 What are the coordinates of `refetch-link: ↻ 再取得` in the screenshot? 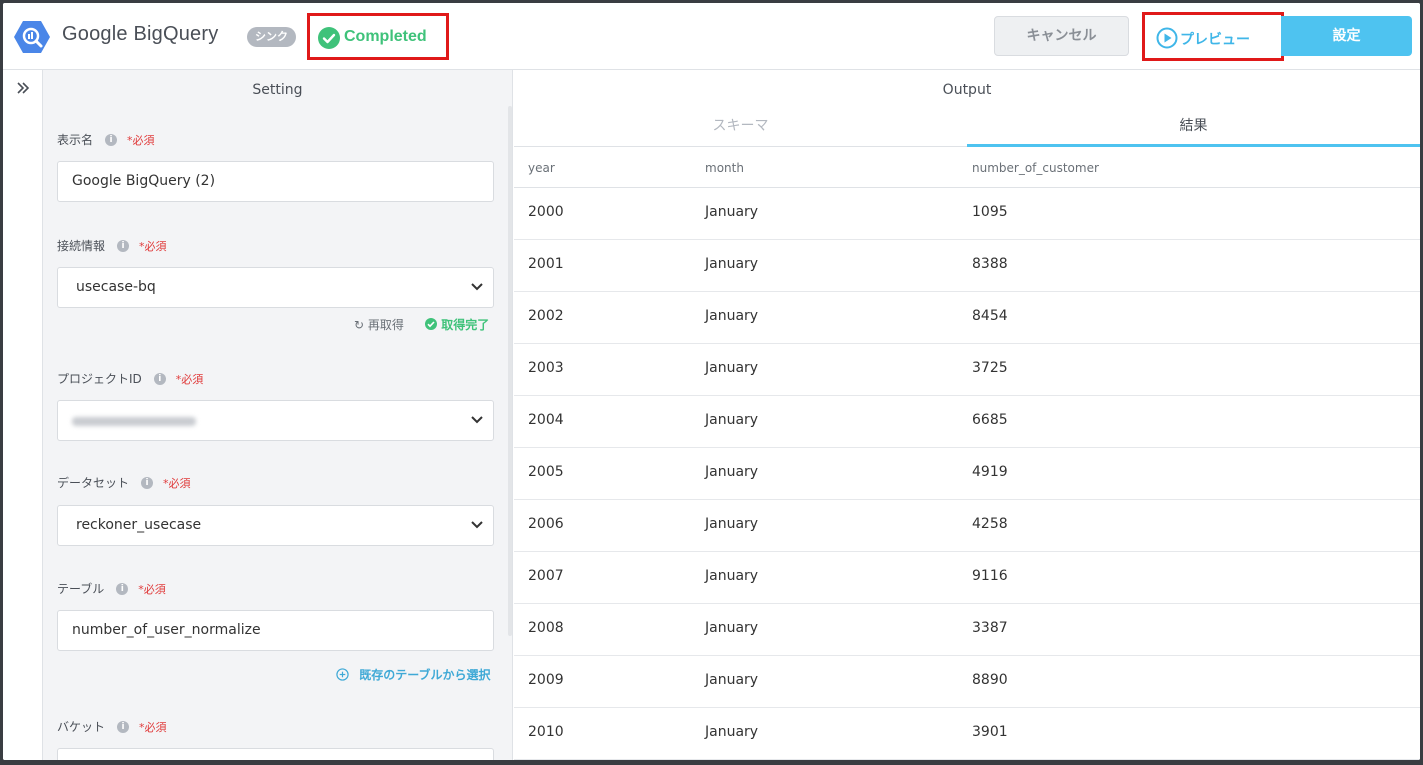 It's located at (379, 324).